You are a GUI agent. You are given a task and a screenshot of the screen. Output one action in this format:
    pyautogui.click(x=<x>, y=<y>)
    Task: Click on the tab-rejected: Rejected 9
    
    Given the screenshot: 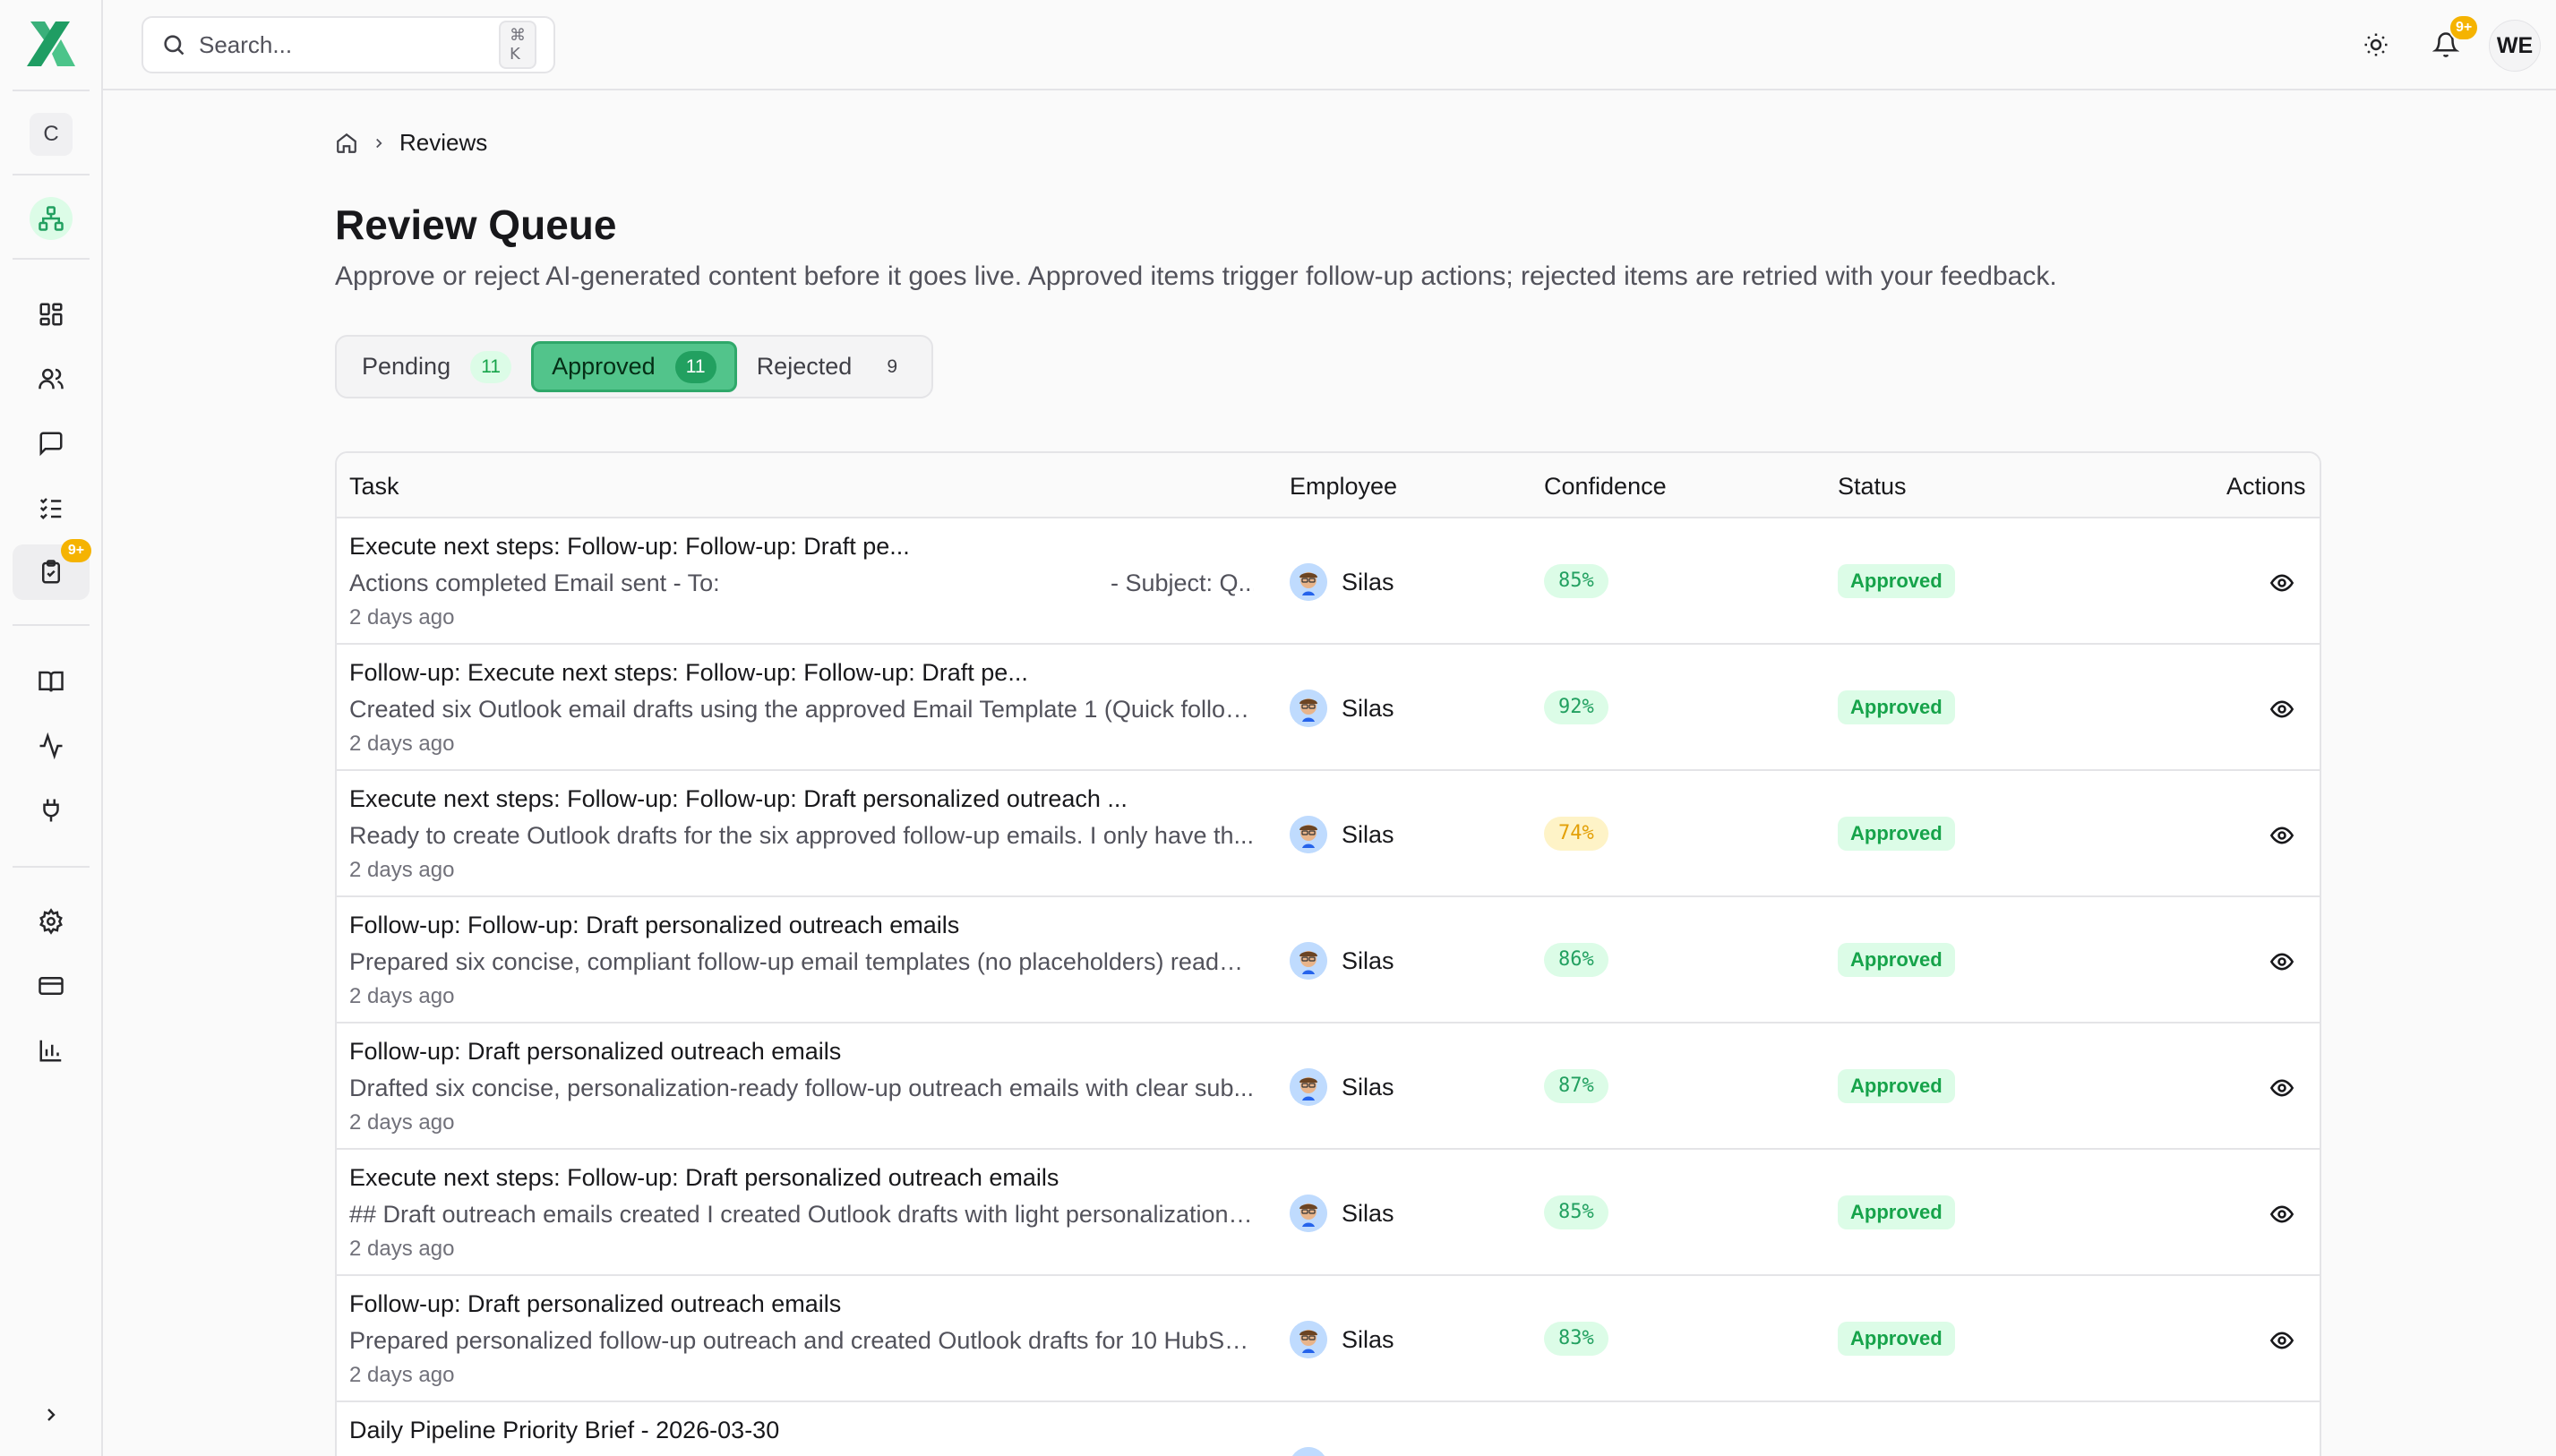 What is the action you would take?
    pyautogui.click(x=835, y=366)
    